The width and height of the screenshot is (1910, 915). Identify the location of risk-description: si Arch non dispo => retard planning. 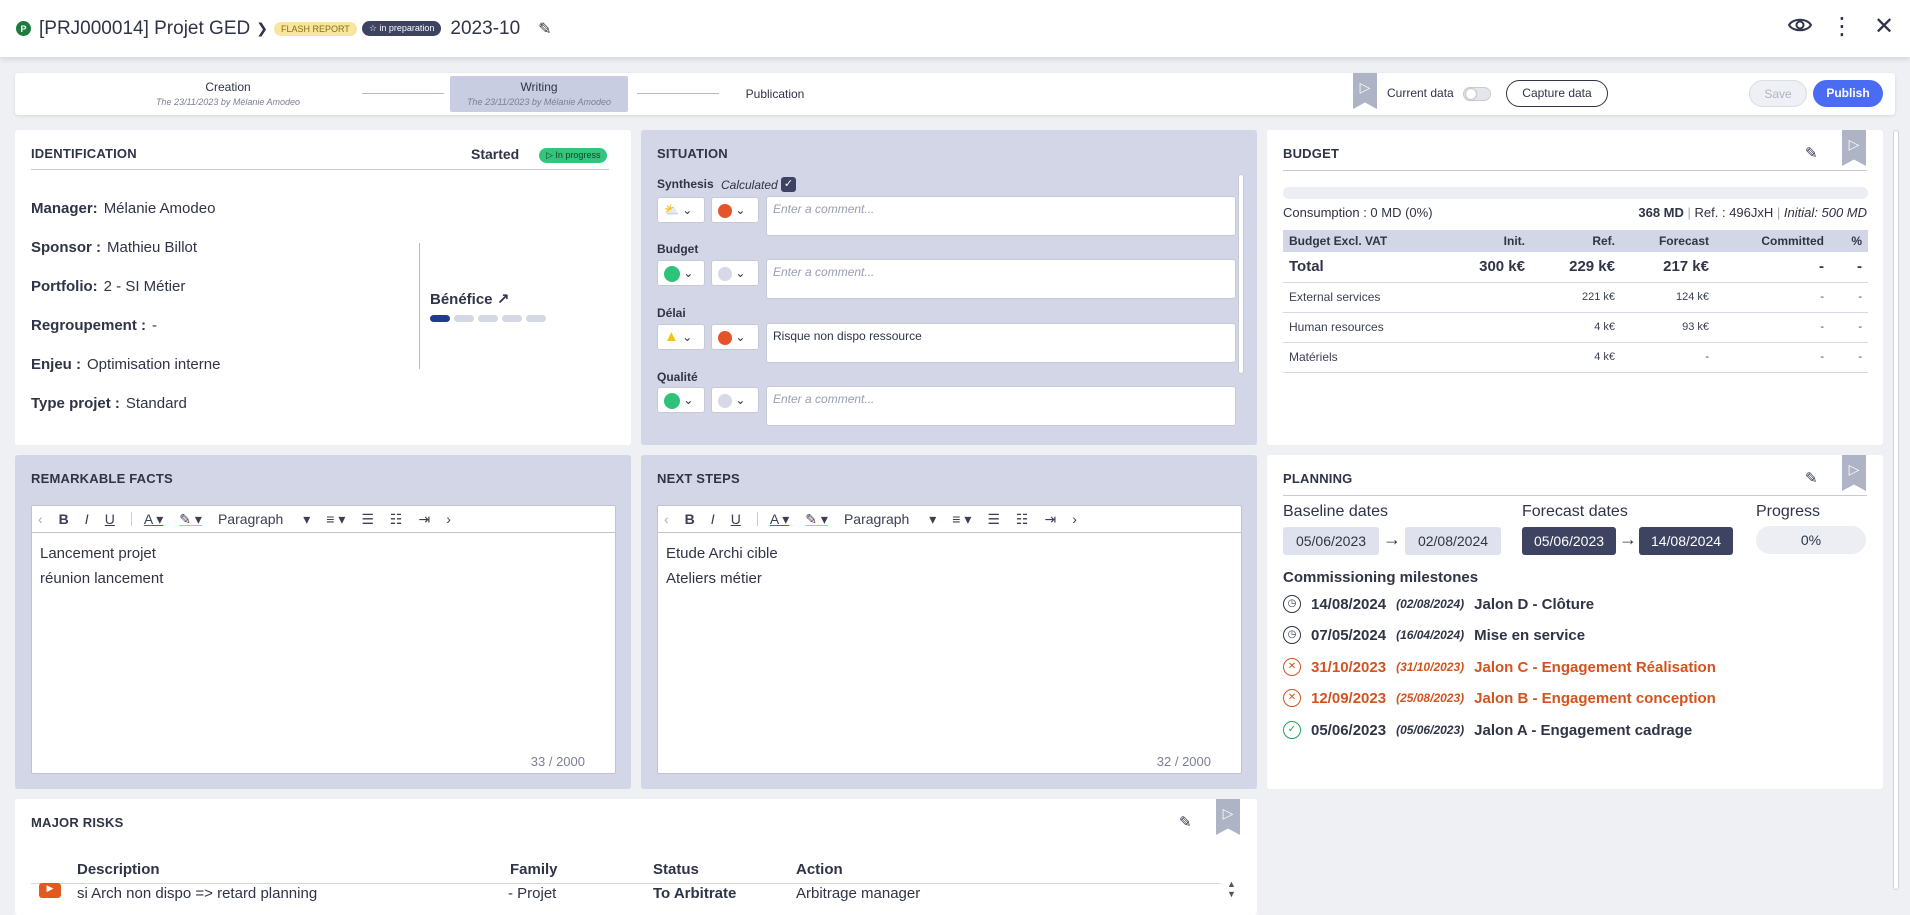
(197, 893).